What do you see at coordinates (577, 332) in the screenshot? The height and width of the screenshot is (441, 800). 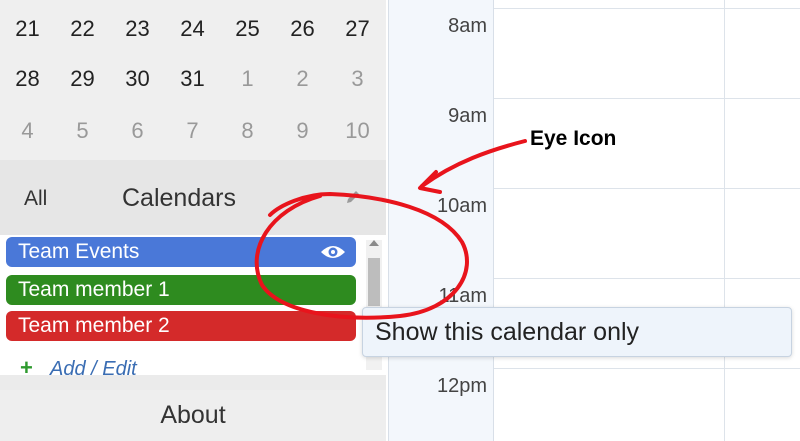 I see `tooltip: Show this calendar only` at bounding box center [577, 332].